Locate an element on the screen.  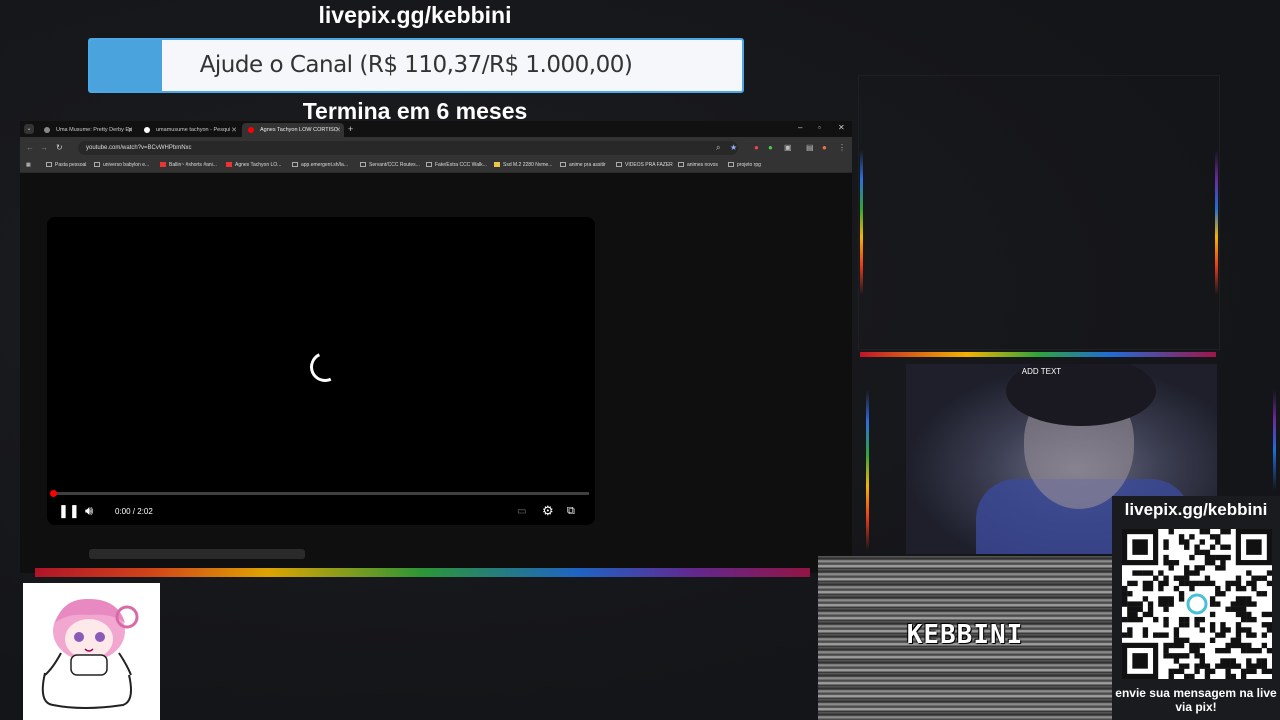
title-placeholder is located at coordinates (197, 554).